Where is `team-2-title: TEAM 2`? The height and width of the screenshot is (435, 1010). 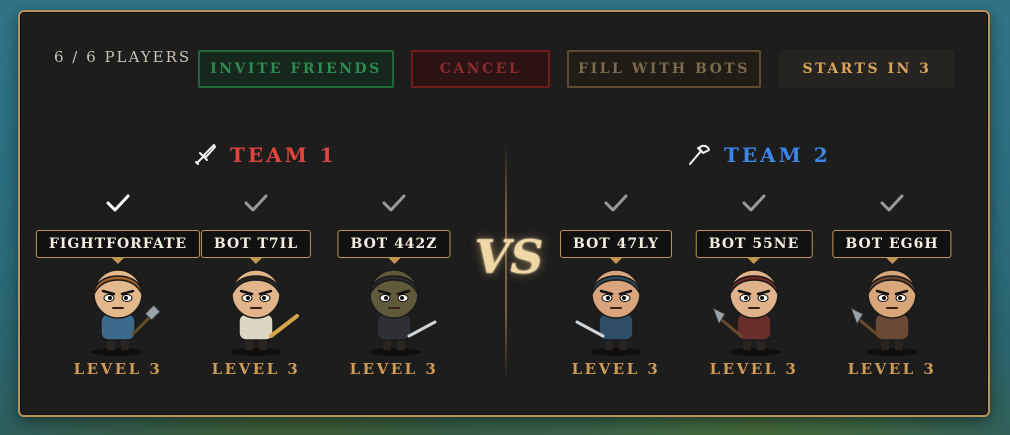 team-2-title: TEAM 2 is located at coordinates (758, 155).